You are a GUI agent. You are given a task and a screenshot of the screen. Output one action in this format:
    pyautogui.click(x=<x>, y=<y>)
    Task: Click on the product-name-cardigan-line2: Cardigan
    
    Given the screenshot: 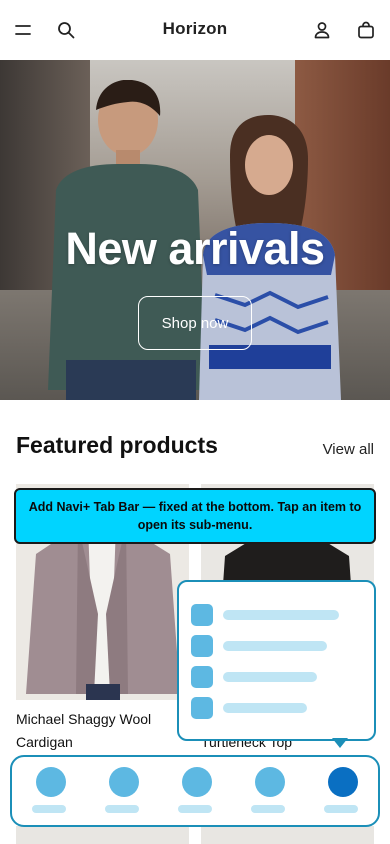 What is the action you would take?
    pyautogui.click(x=44, y=742)
    